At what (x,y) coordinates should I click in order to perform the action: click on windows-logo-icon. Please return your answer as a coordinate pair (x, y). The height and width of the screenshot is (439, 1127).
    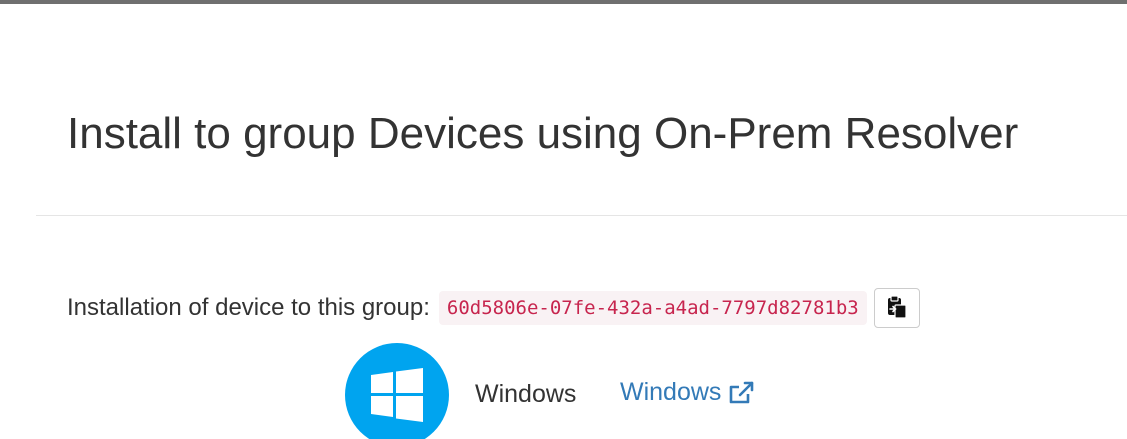
    Looking at the image, I should click on (397, 391).